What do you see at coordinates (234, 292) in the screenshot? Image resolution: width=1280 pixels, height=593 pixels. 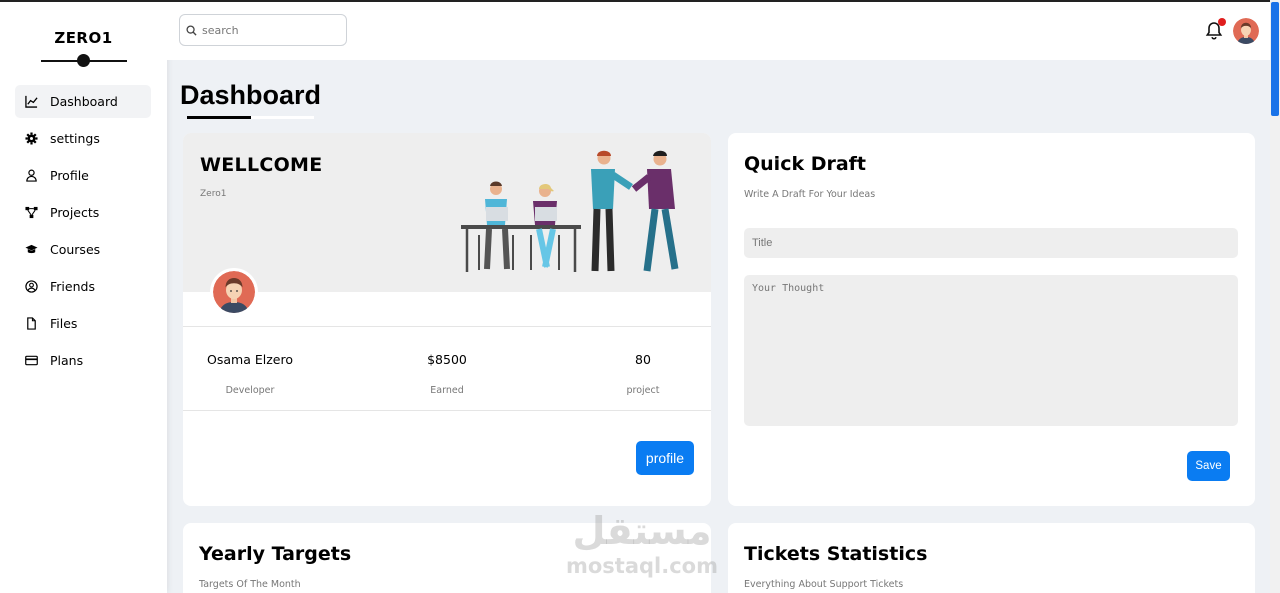 I see `profile-avatar` at bounding box center [234, 292].